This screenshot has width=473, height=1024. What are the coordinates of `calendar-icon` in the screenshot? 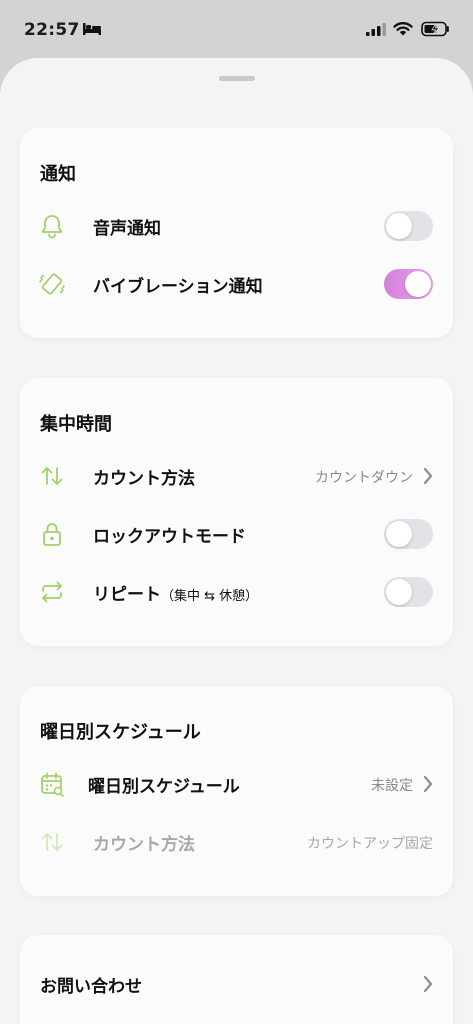 It's located at (52, 784).